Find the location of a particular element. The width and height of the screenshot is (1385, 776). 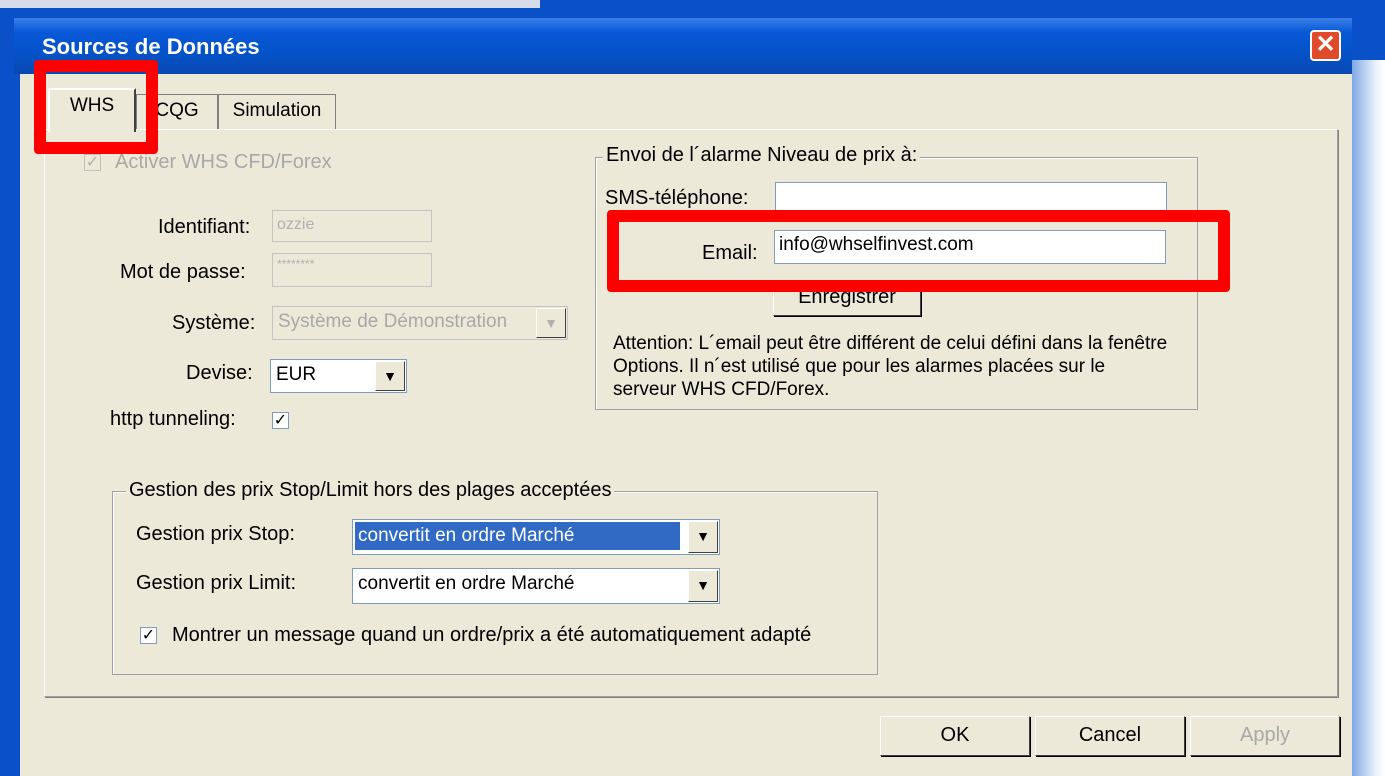

stop-label: Gestion prix Stop: is located at coordinates (215, 534).